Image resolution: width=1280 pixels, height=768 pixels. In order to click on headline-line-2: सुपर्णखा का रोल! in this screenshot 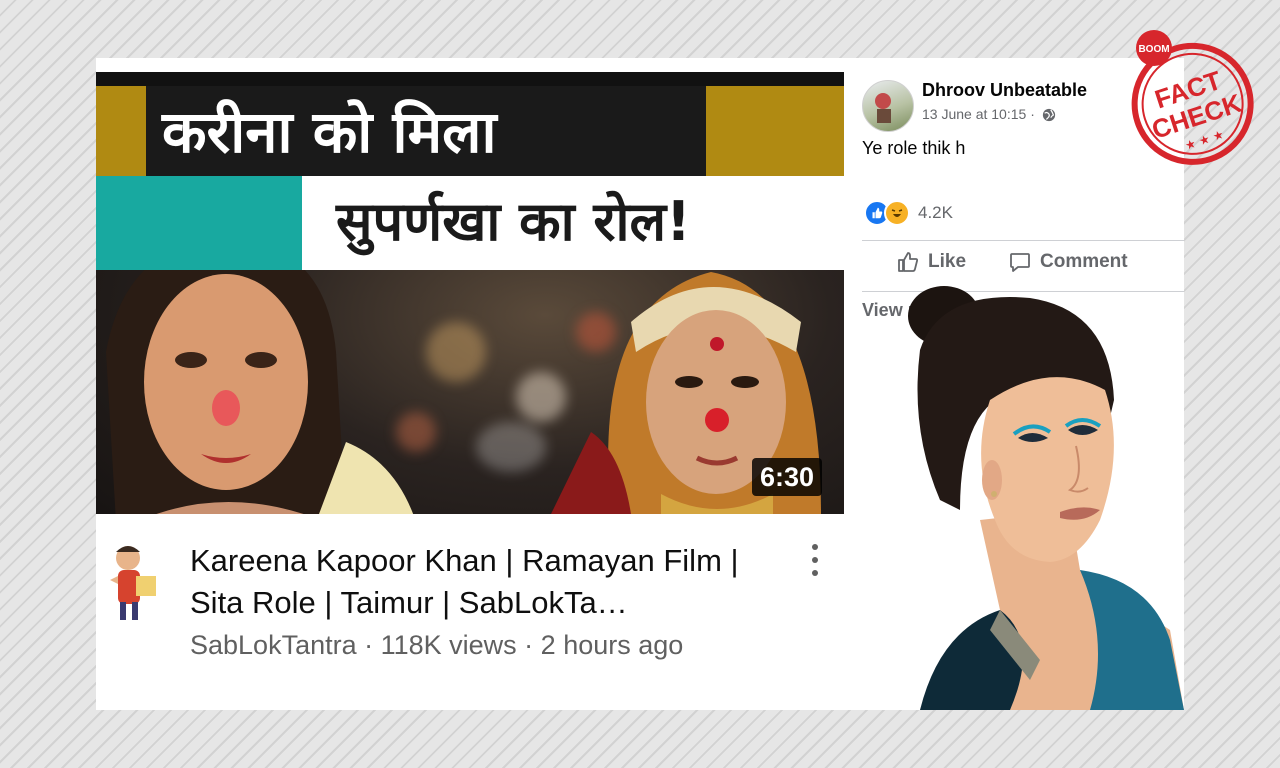, I will do `click(513, 221)`.